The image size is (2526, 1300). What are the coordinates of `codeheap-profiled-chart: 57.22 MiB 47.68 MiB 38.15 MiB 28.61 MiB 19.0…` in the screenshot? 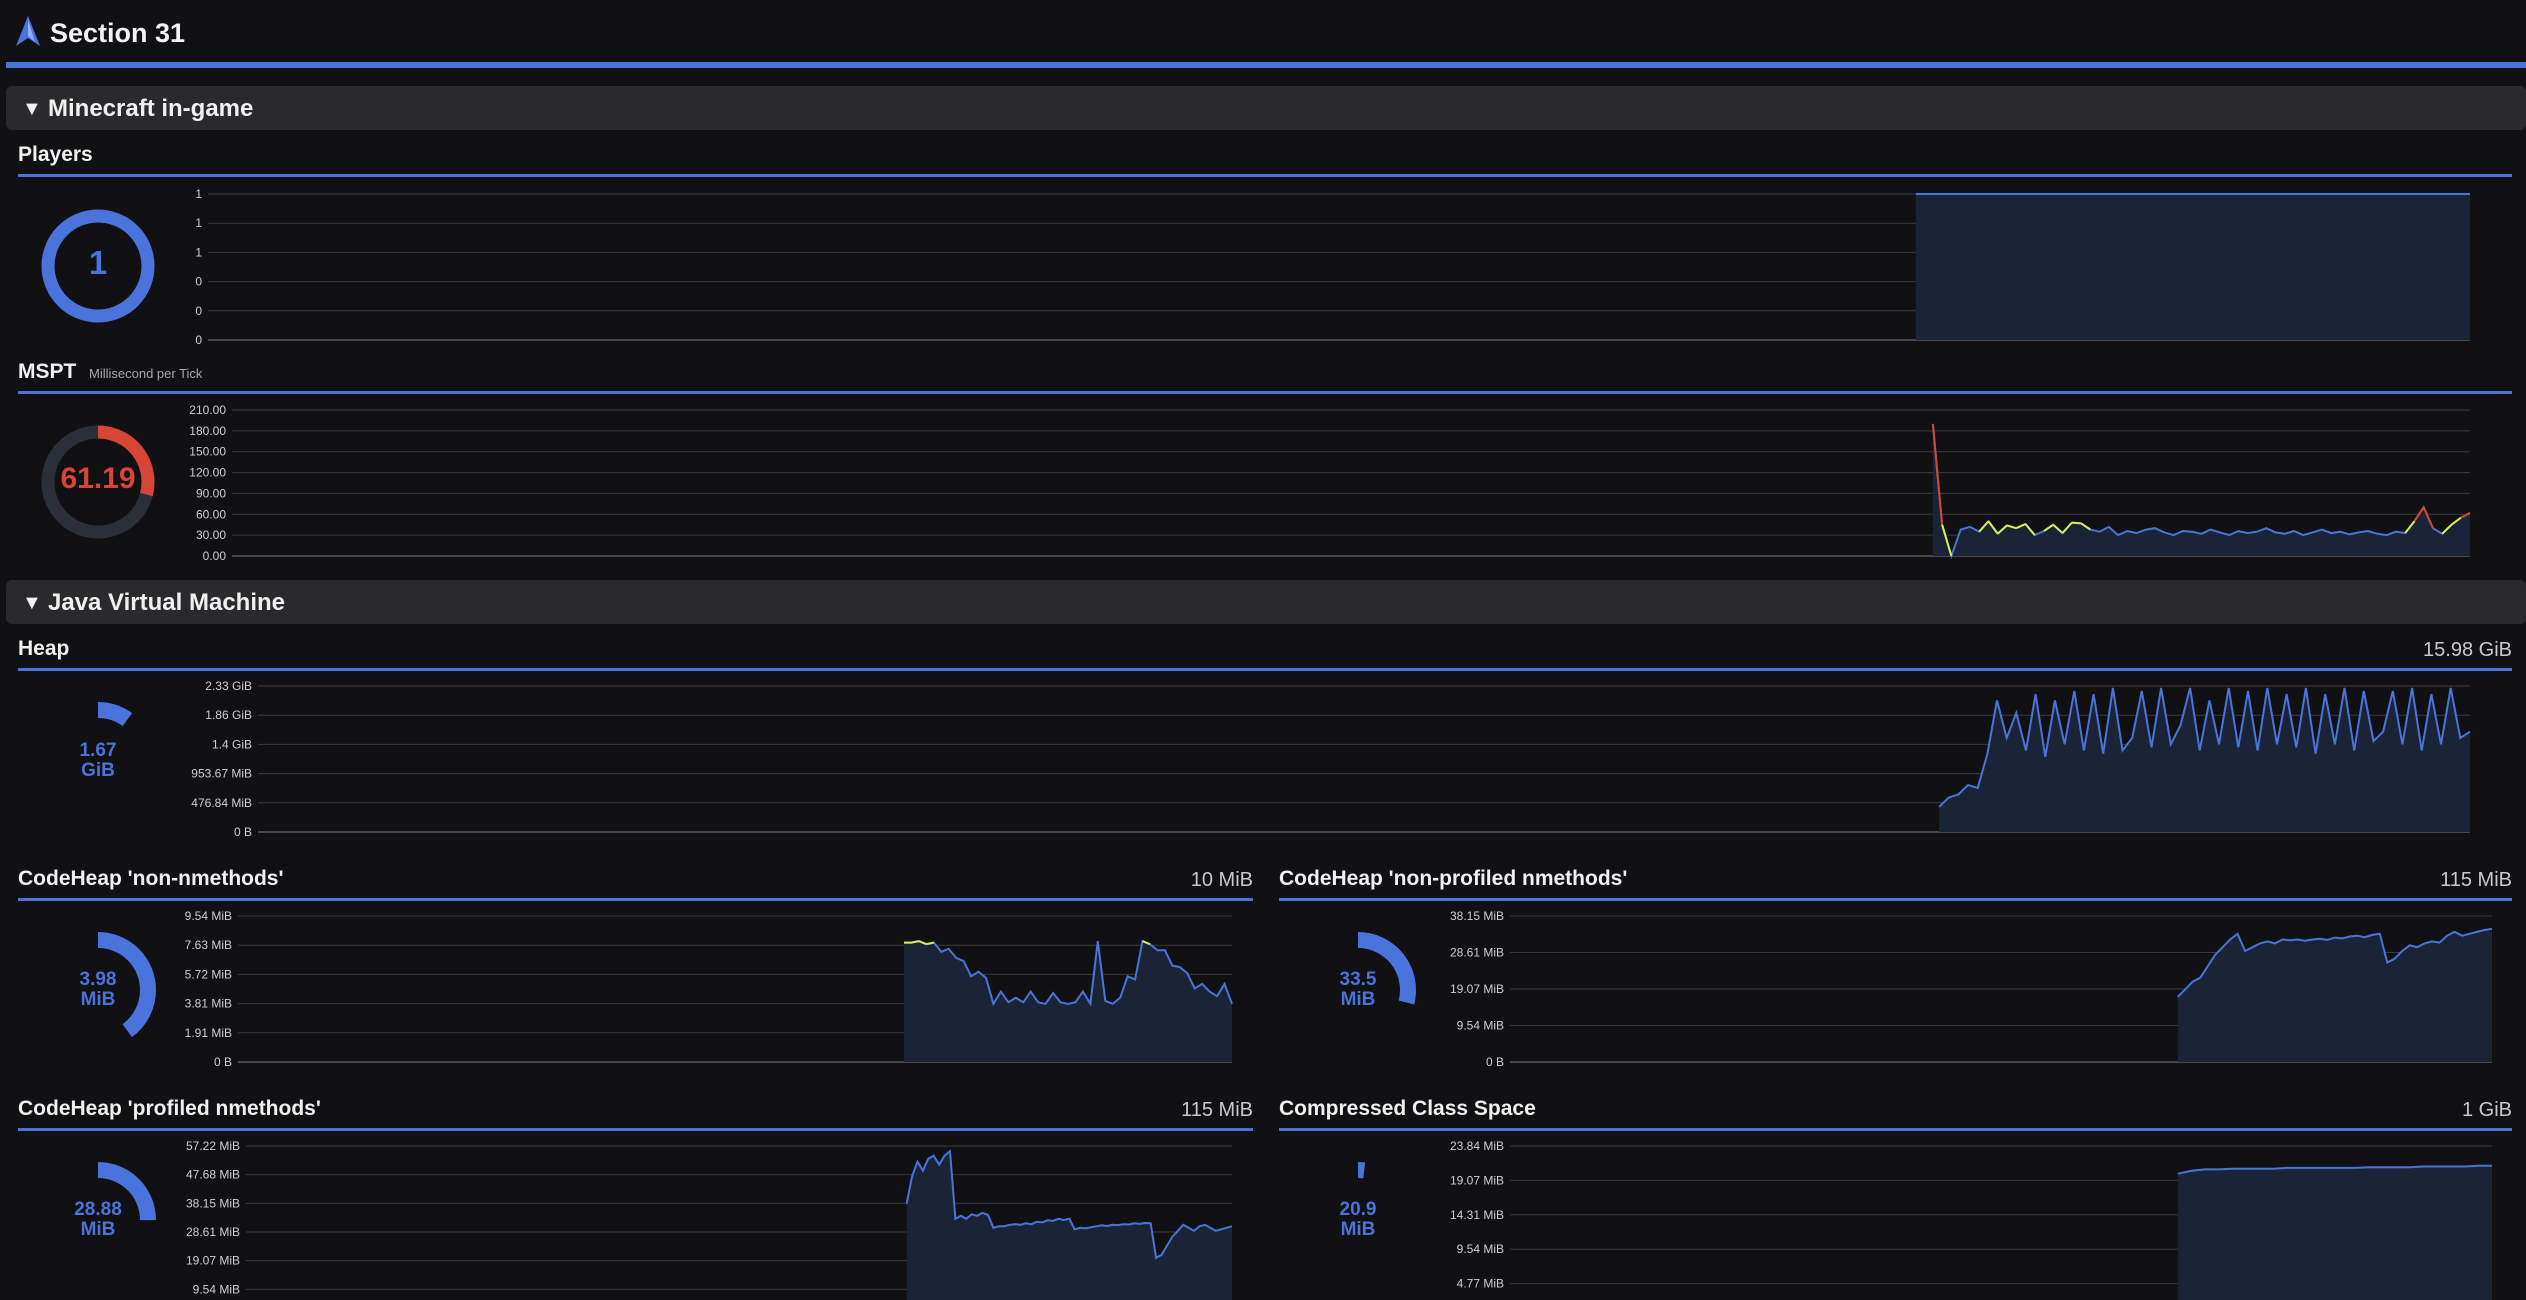 It's located at (709, 1219).